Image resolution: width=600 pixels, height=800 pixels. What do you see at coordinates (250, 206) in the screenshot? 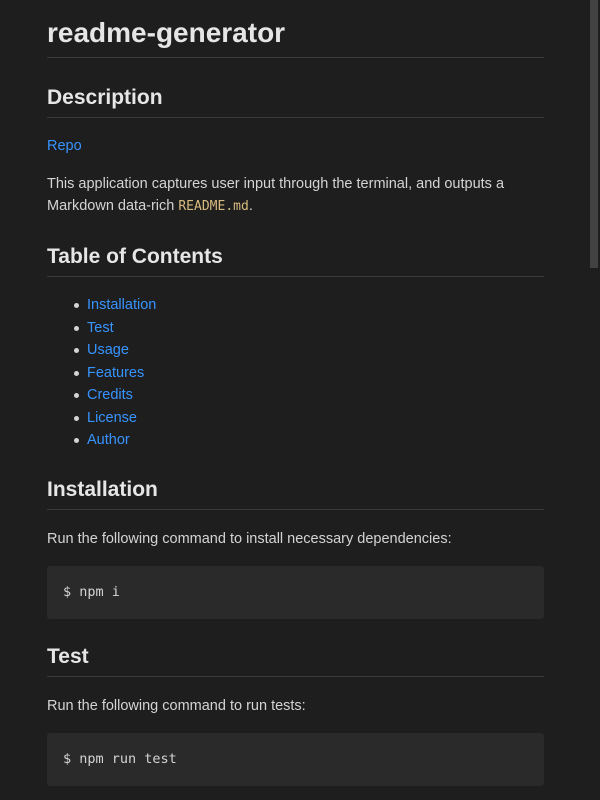
I see `description-text-end: .` at bounding box center [250, 206].